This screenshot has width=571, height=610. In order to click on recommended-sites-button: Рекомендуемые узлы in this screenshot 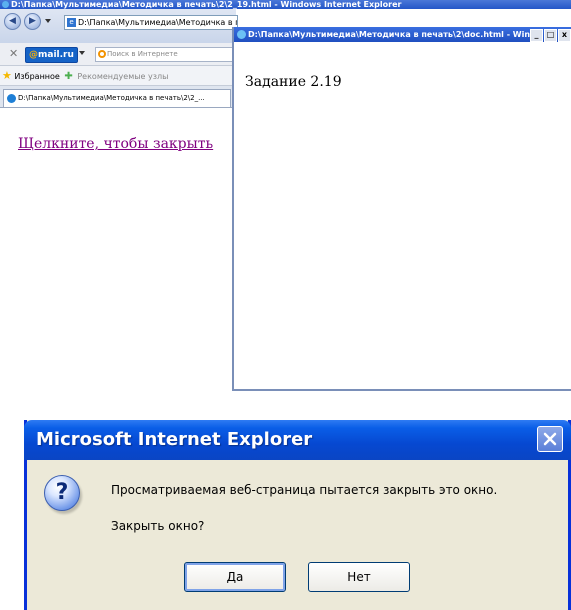, I will do `click(122, 76)`.